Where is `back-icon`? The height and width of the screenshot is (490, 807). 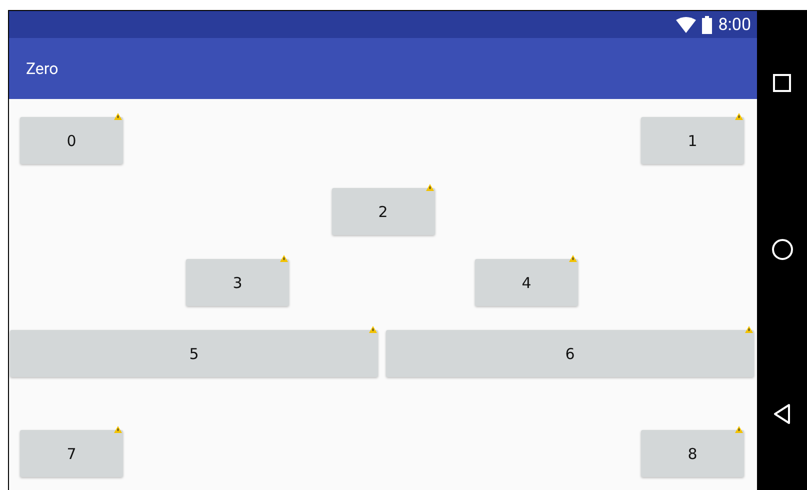
back-icon is located at coordinates (782, 414).